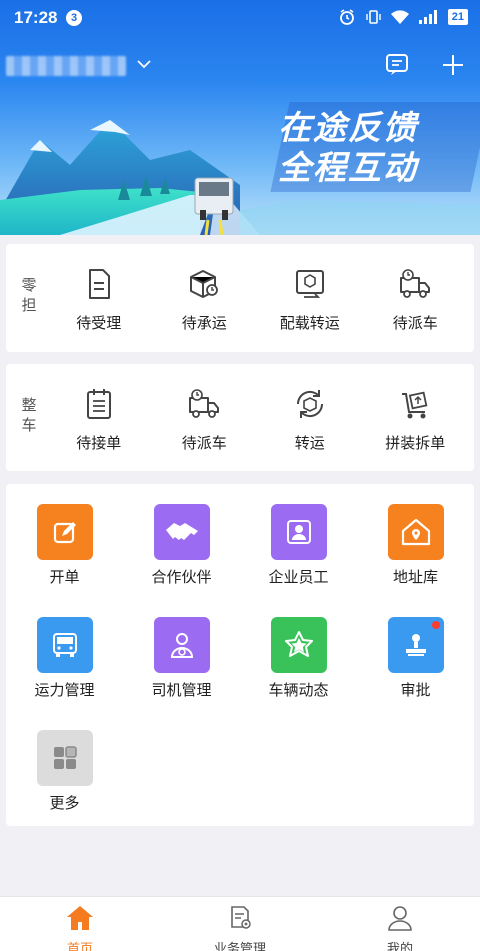  I want to click on app-address-book: 地址库, so click(415, 545).